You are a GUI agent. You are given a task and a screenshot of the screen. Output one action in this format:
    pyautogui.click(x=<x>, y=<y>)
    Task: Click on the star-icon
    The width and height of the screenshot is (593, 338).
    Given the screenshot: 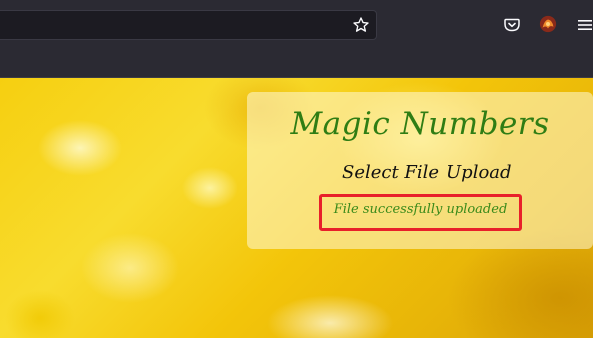 What is the action you would take?
    pyautogui.click(x=361, y=25)
    